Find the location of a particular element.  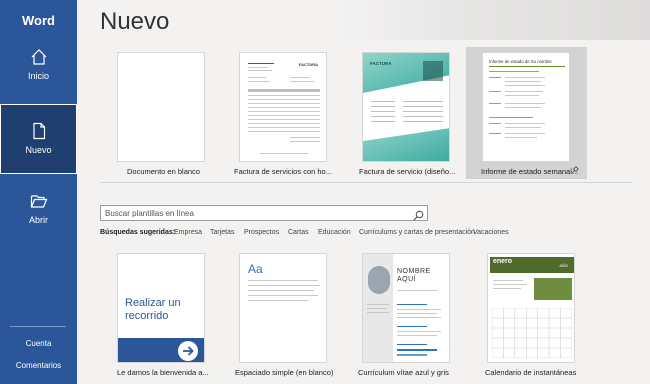

template-resume-blue-gray: NOMBRE AQUÍ Currículum vítae azul y gris is located at coordinates (409, 317).